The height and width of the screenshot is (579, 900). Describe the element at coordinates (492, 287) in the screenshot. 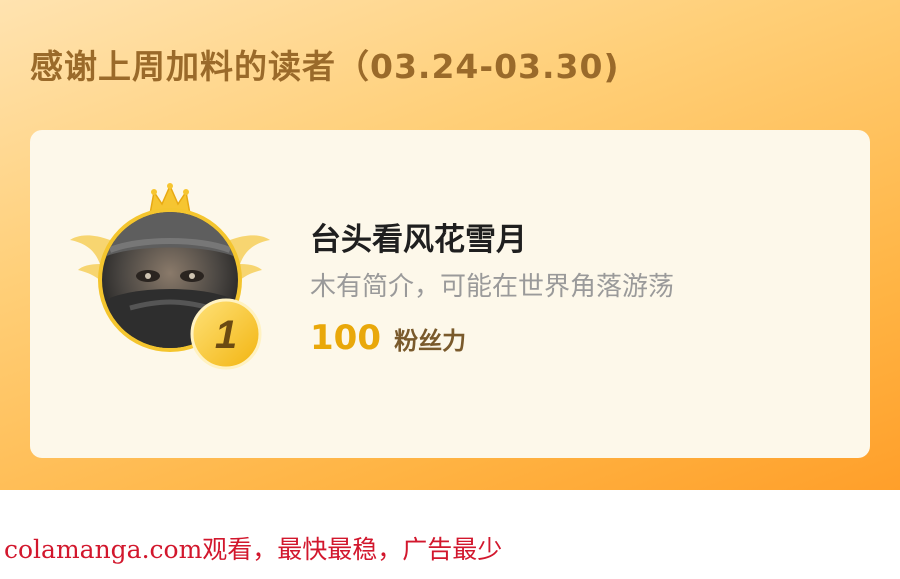

I see `reader-bio: 木有简介，可能在世界角落游荡` at that location.